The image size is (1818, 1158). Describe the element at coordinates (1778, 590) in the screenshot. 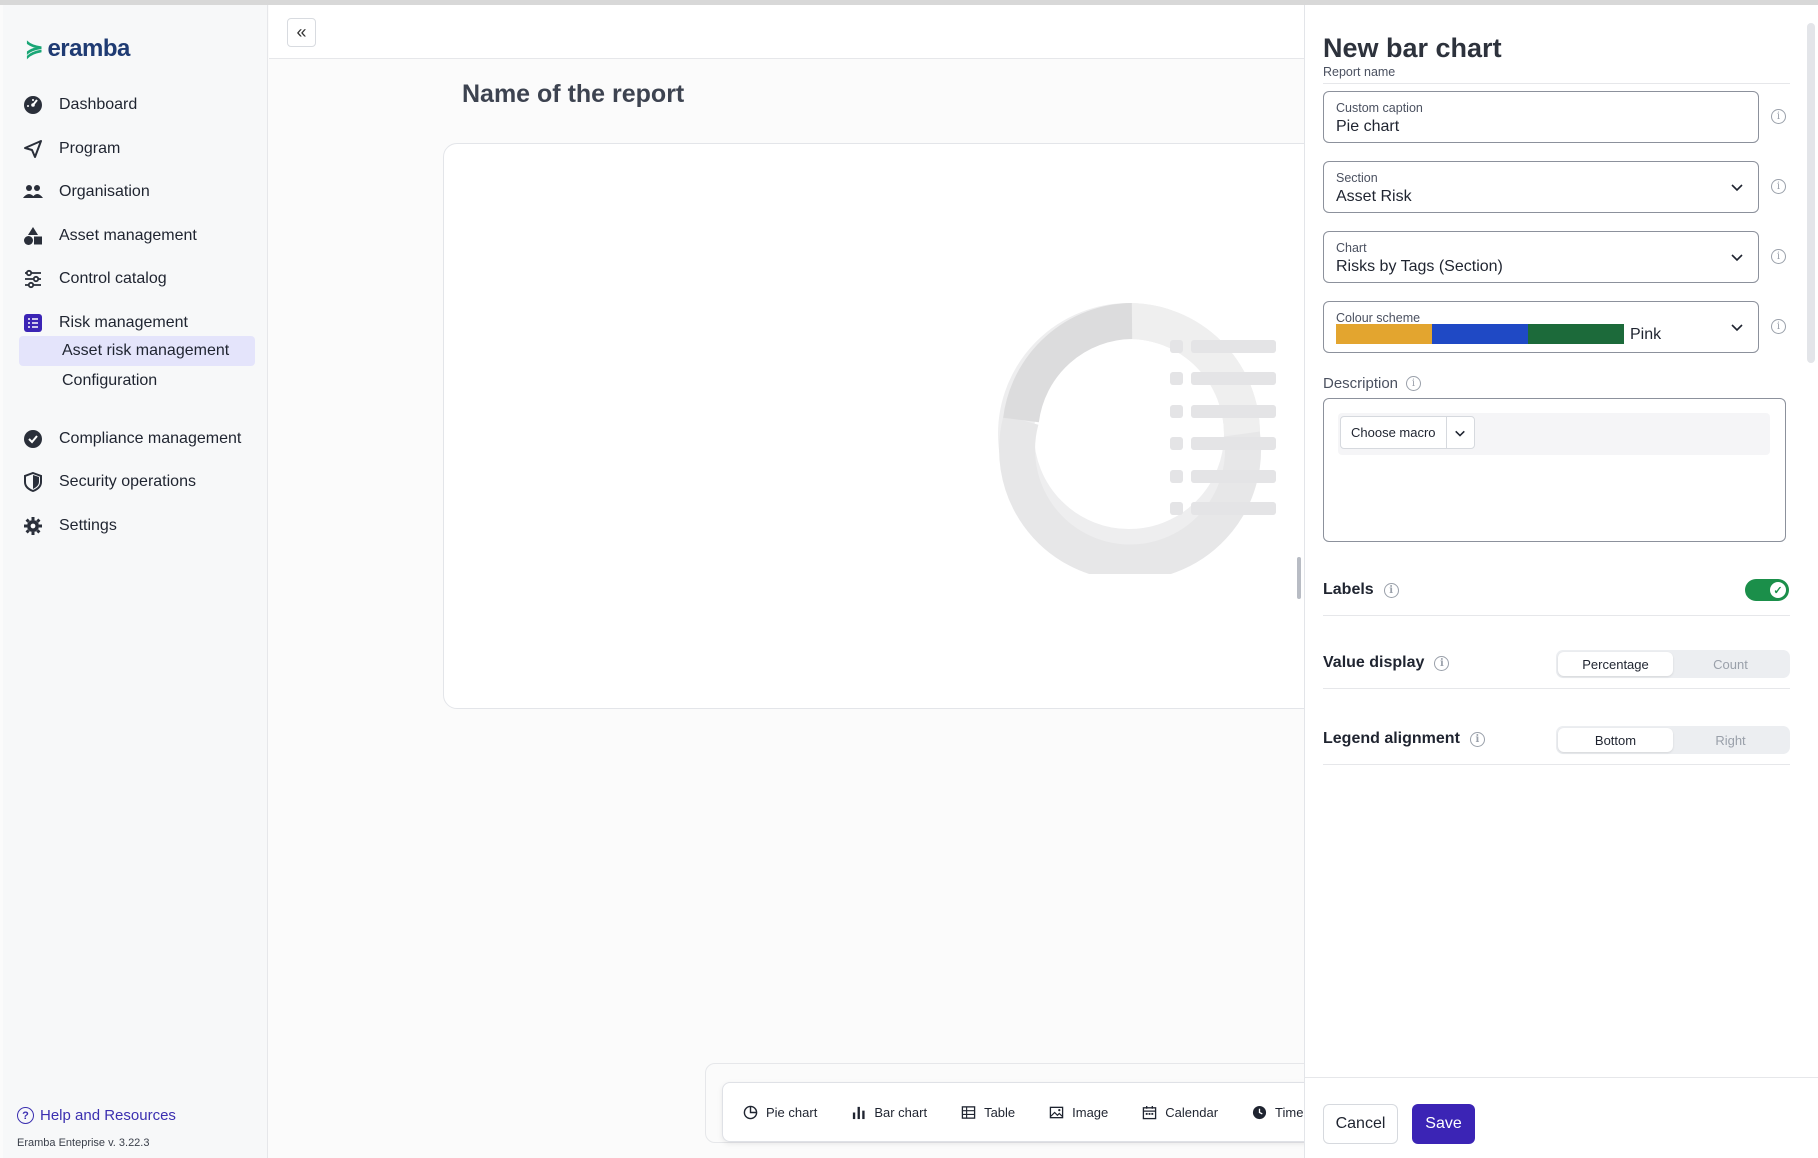

I see `check-icon: ✓` at that location.